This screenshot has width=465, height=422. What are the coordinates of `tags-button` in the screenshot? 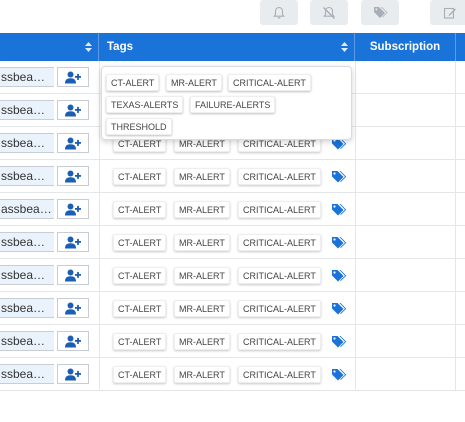 It's located at (380, 12).